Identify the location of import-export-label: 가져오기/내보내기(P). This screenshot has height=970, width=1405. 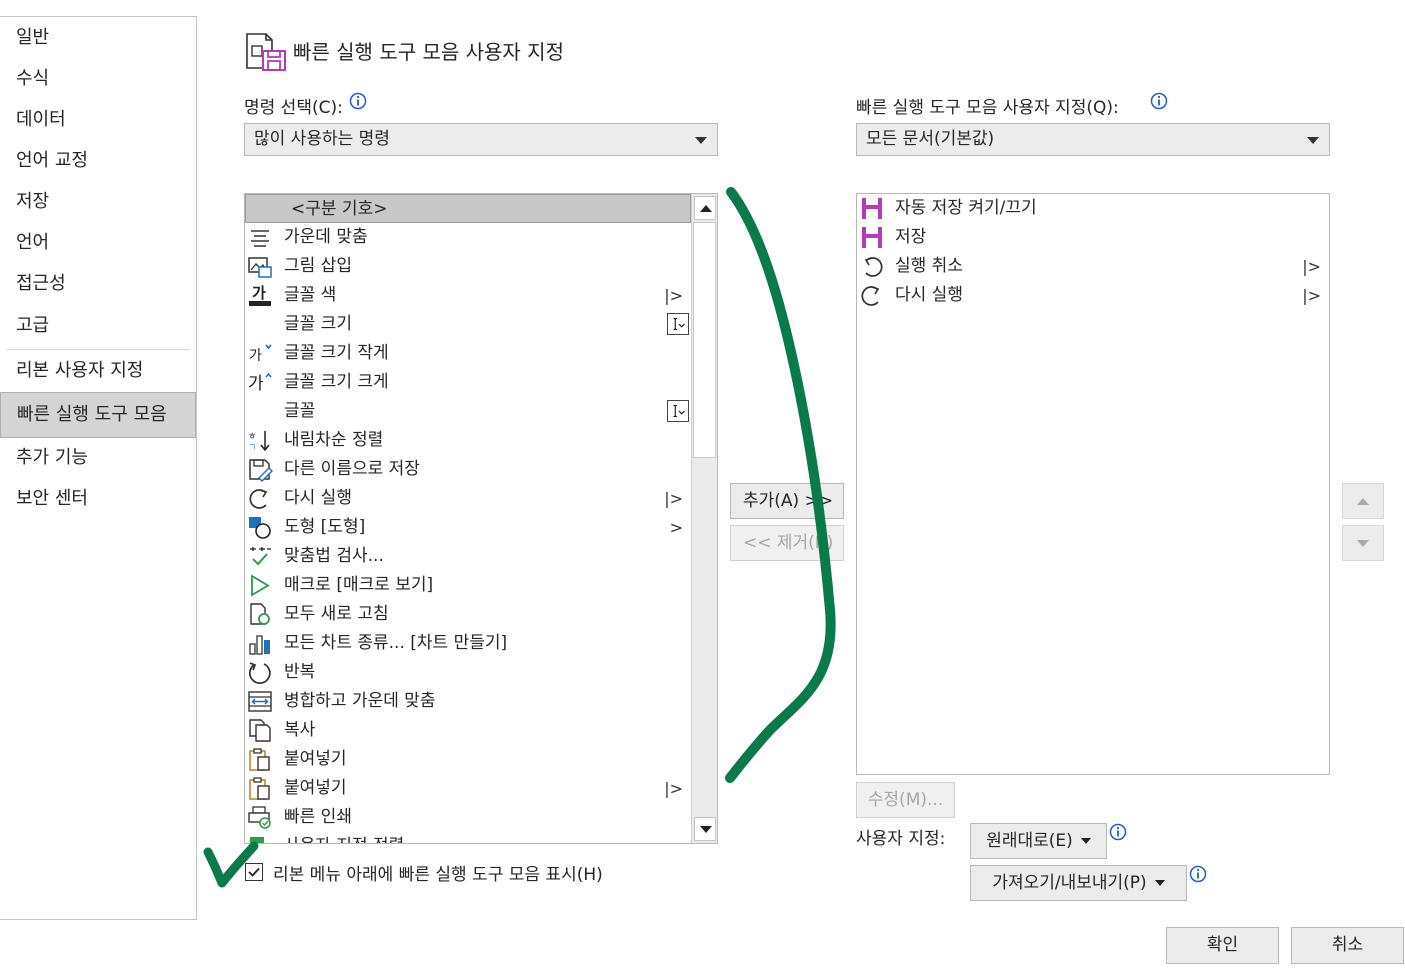
(1069, 883).